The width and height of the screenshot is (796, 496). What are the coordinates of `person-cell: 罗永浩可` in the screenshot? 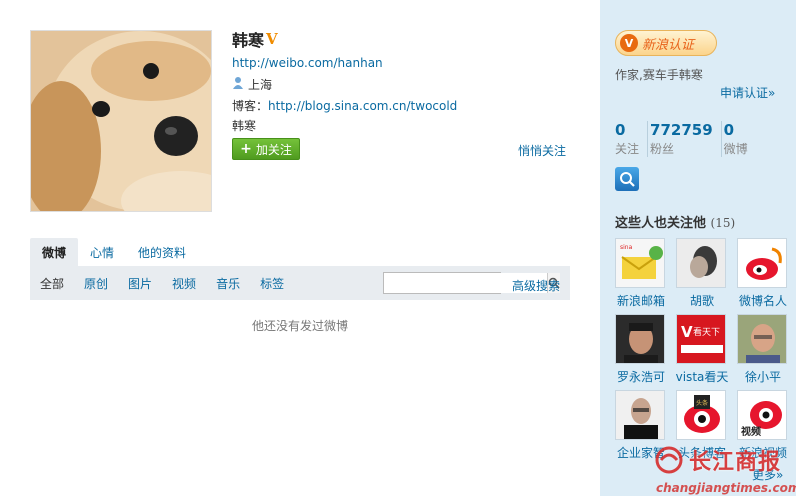 It's located at (641, 349).